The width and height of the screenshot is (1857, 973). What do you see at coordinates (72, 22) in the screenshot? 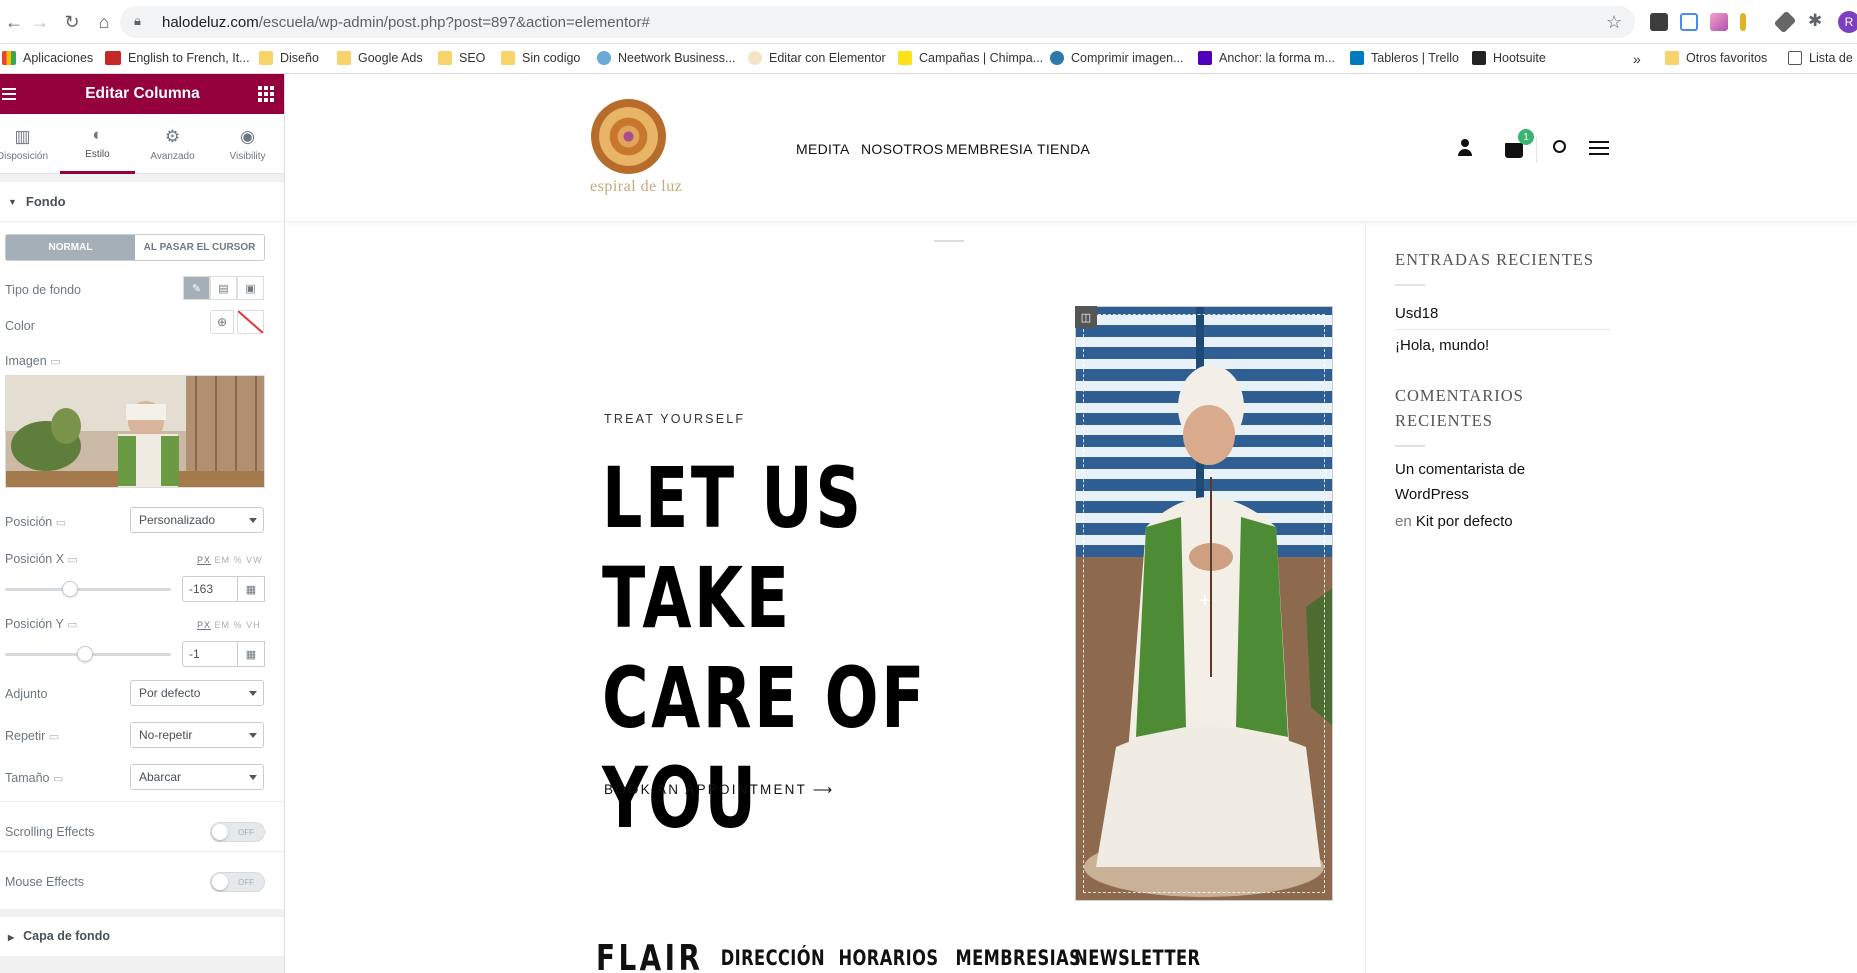
I see `reload-icon: ↻` at bounding box center [72, 22].